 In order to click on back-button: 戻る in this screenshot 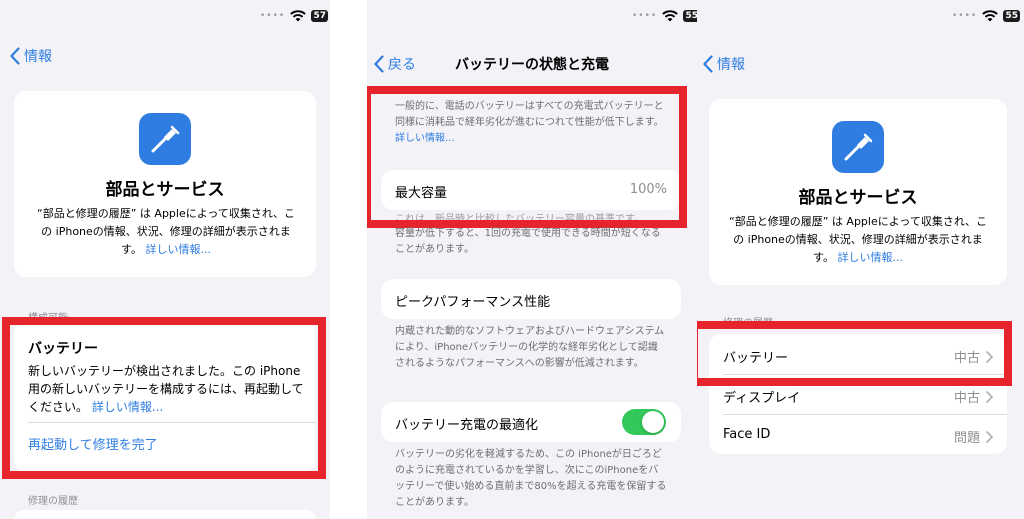, I will do `click(395, 64)`.